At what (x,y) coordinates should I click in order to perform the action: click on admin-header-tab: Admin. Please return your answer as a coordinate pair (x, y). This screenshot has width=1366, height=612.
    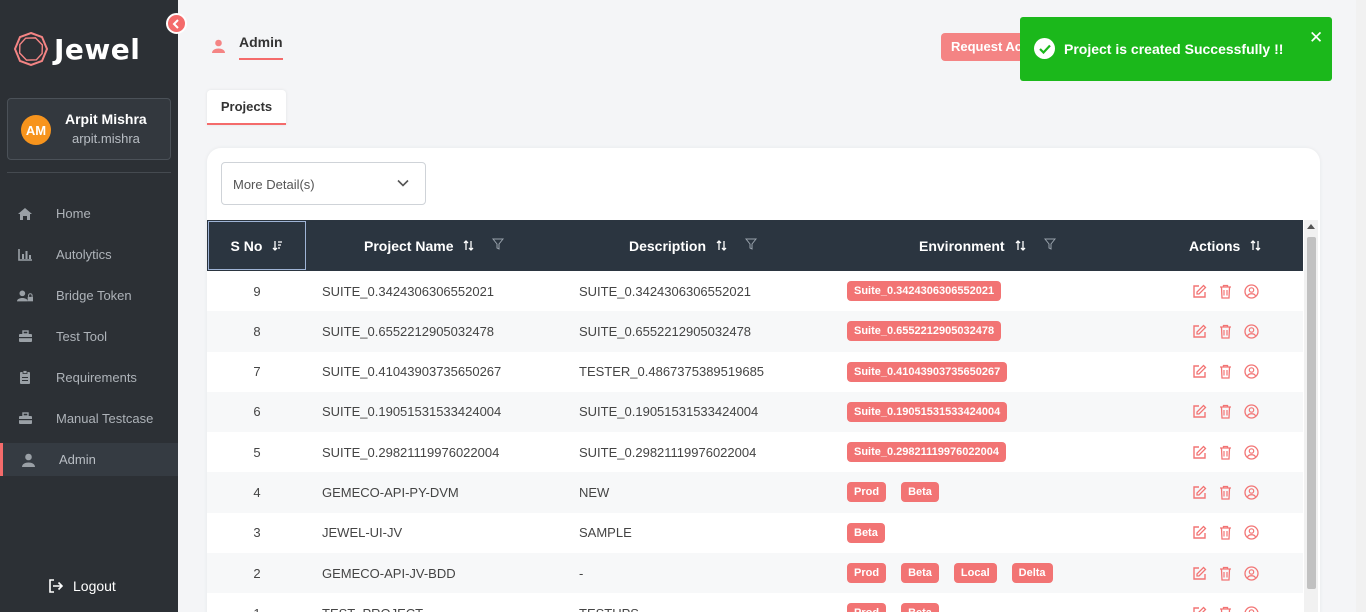
    Looking at the image, I should click on (247, 46).